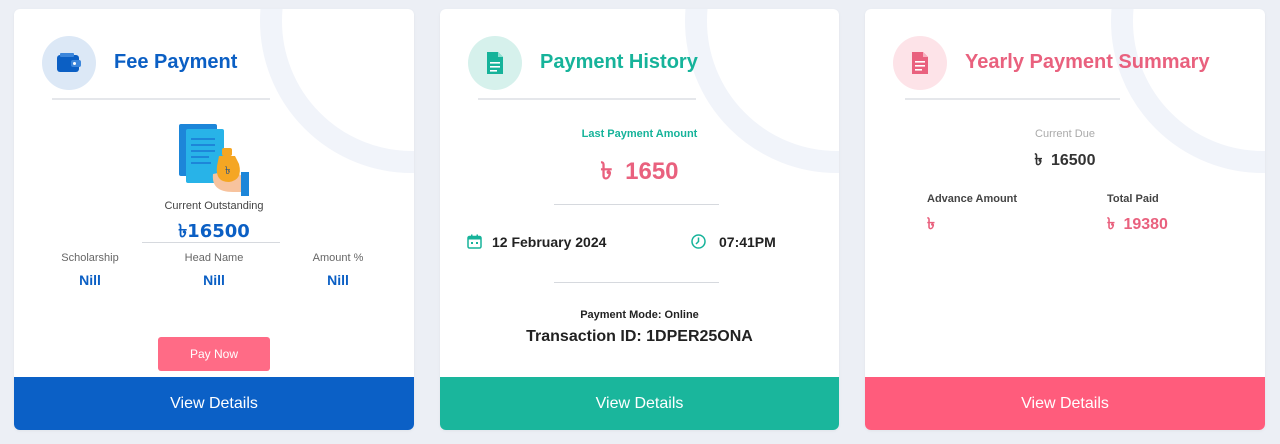 The image size is (1280, 444). I want to click on total-paid-value: 19380, so click(1145, 224).